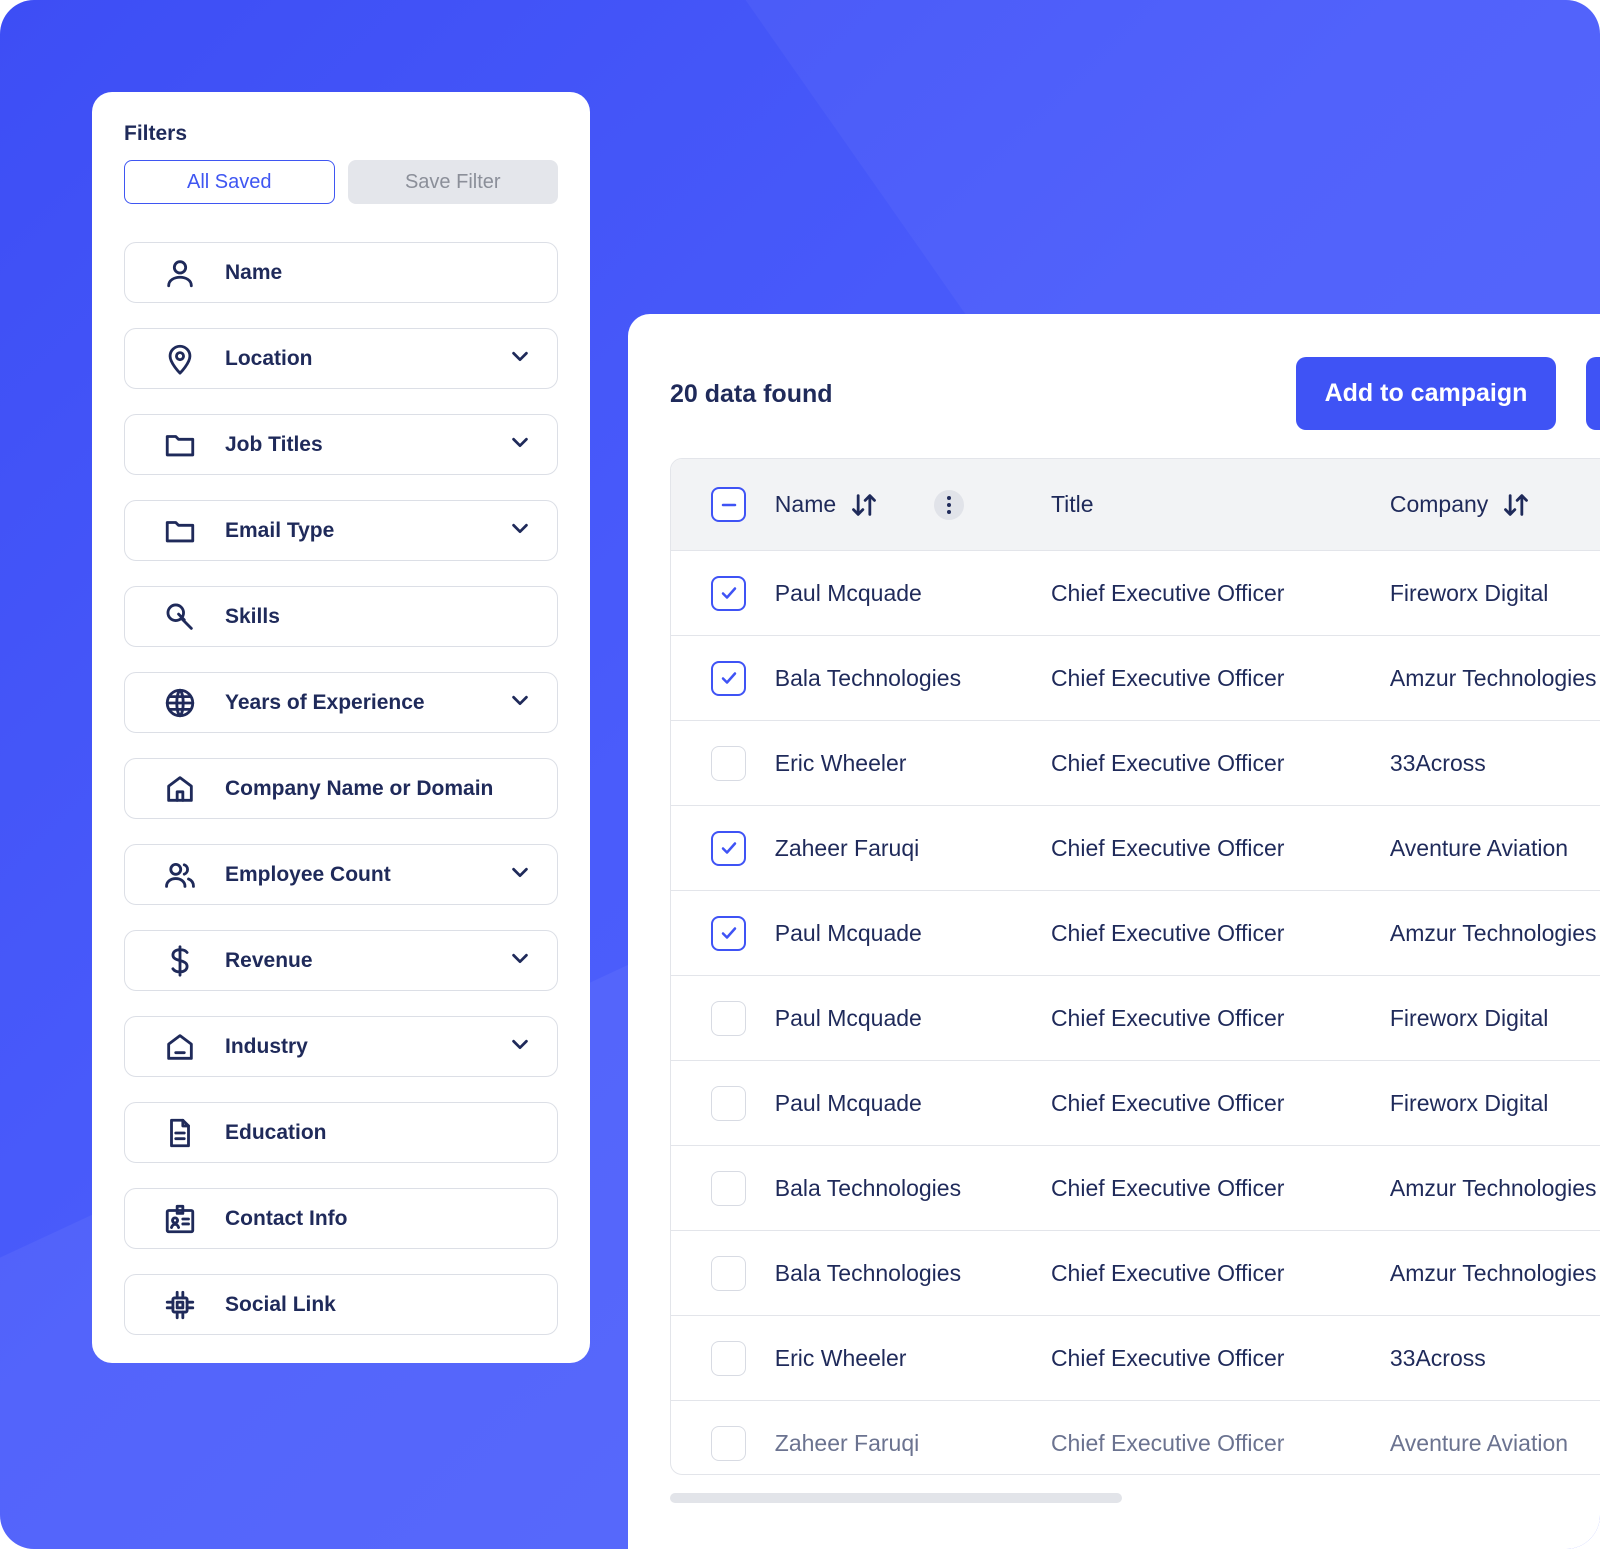  What do you see at coordinates (341, 1046) in the screenshot?
I see `filter-item-industry: Industry` at bounding box center [341, 1046].